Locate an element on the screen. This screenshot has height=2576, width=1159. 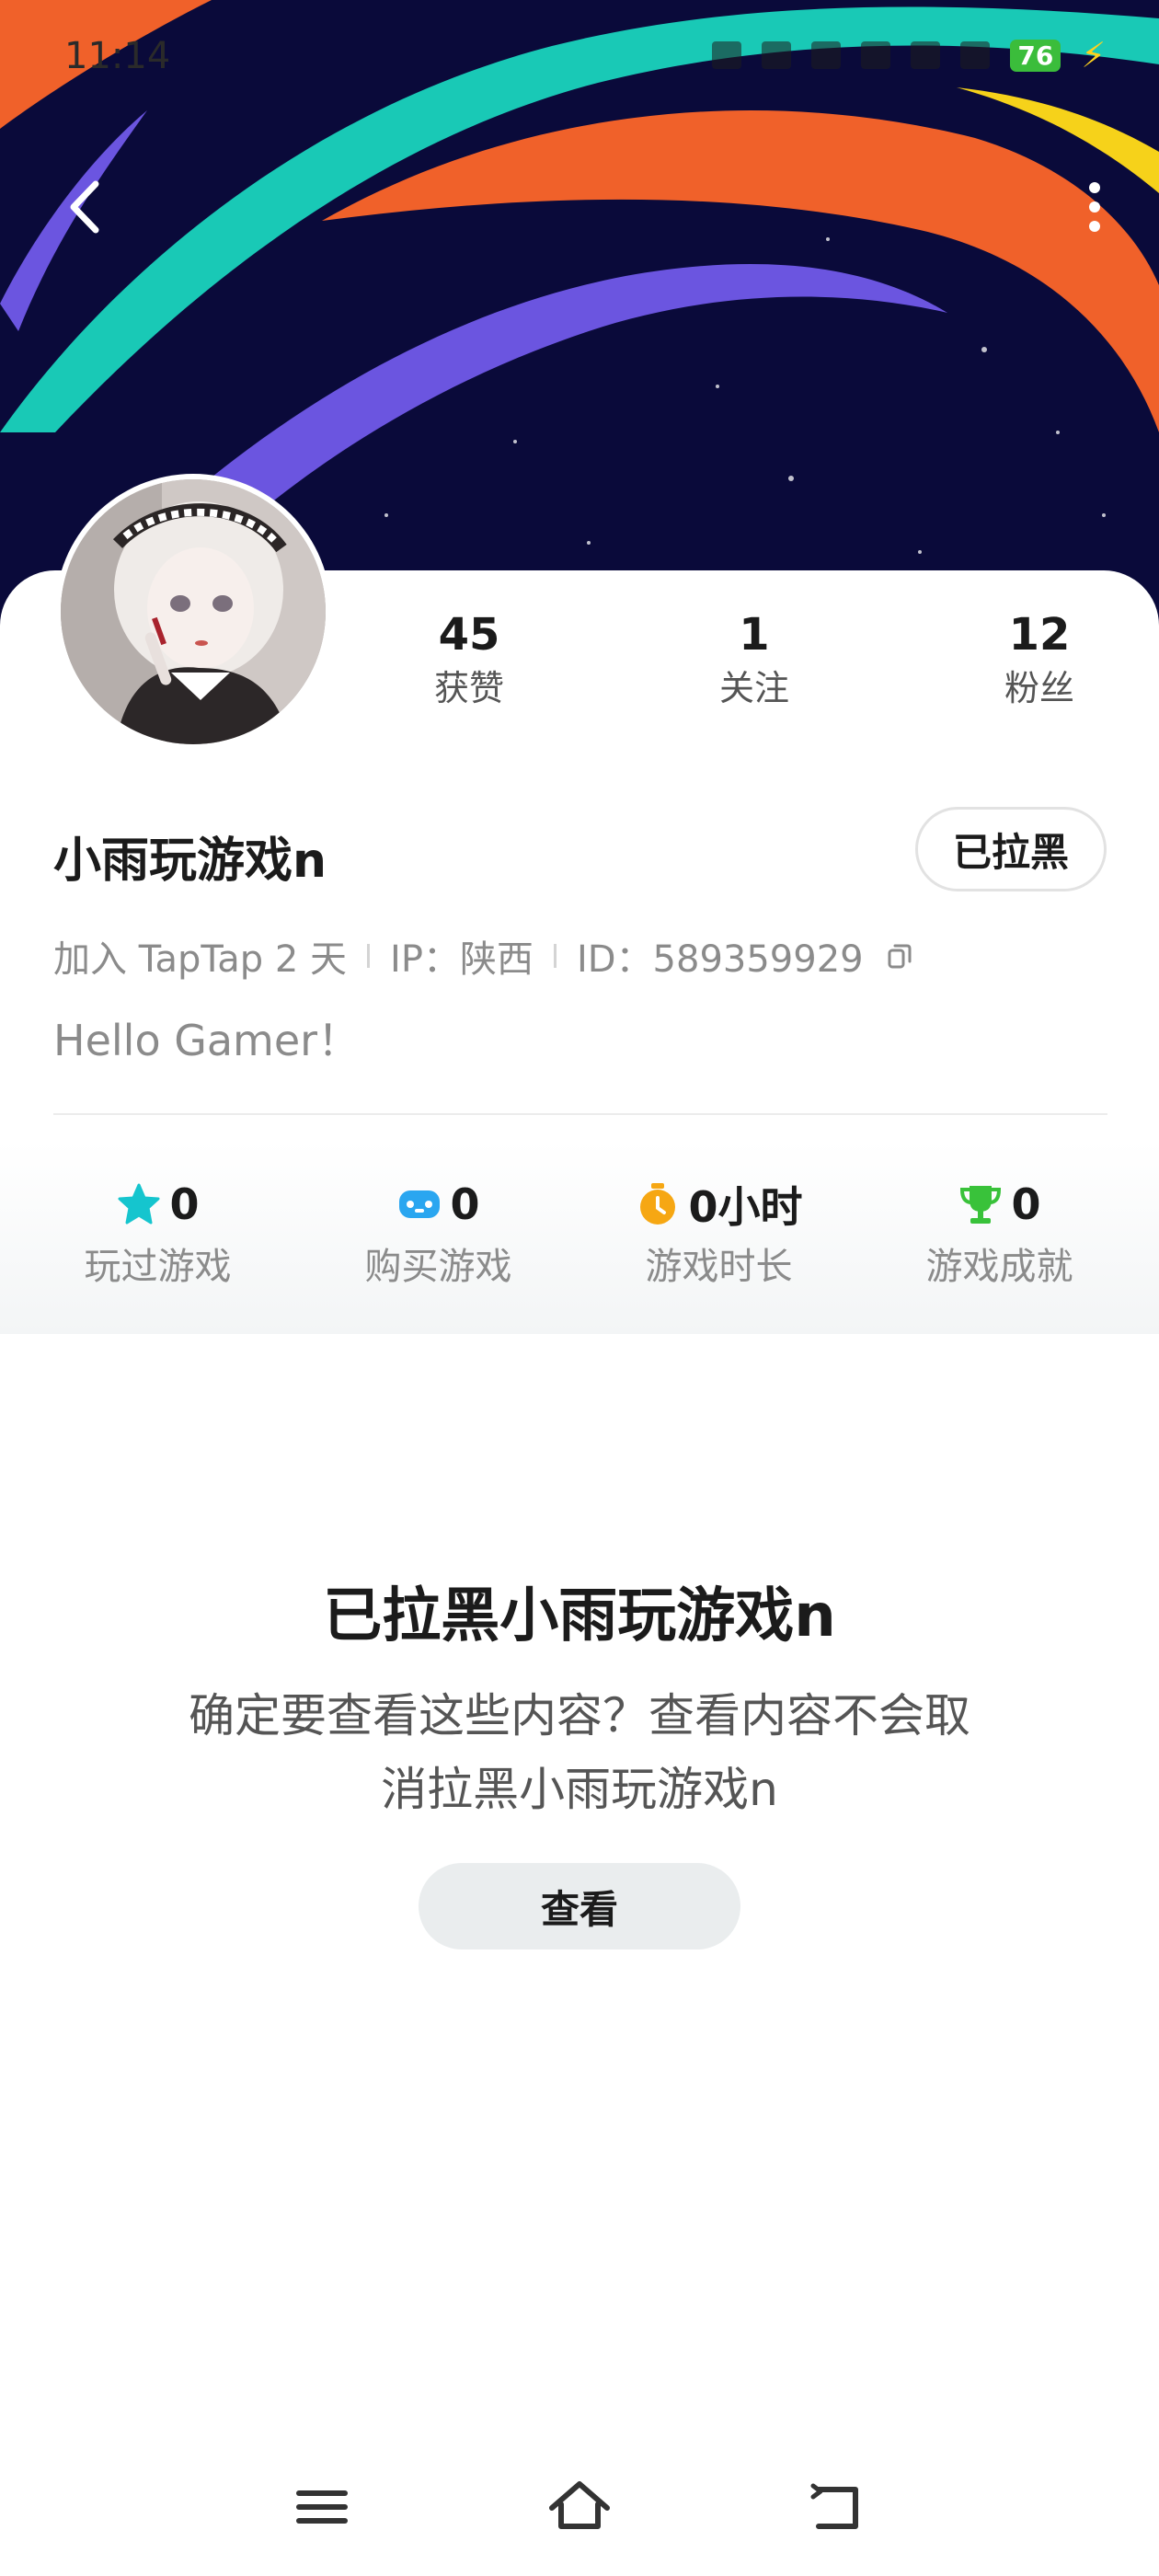
back-button is located at coordinates (87, 207).